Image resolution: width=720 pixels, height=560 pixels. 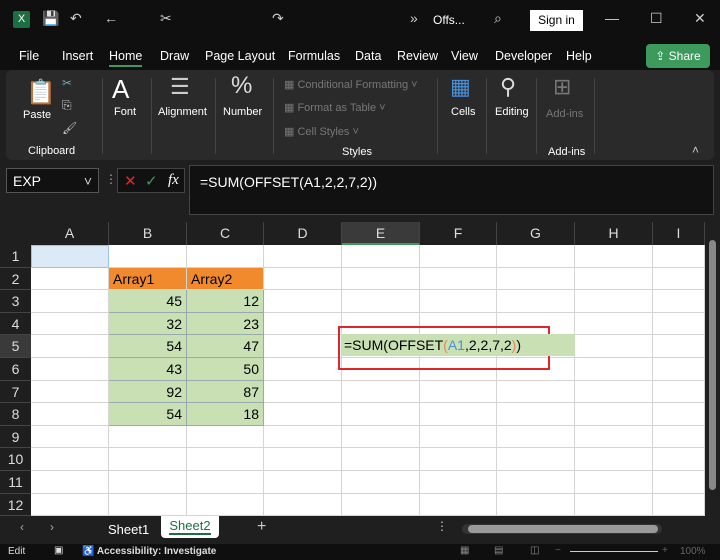 What do you see at coordinates (225, 369) in the screenshot?
I see `array2-cell: 50` at bounding box center [225, 369].